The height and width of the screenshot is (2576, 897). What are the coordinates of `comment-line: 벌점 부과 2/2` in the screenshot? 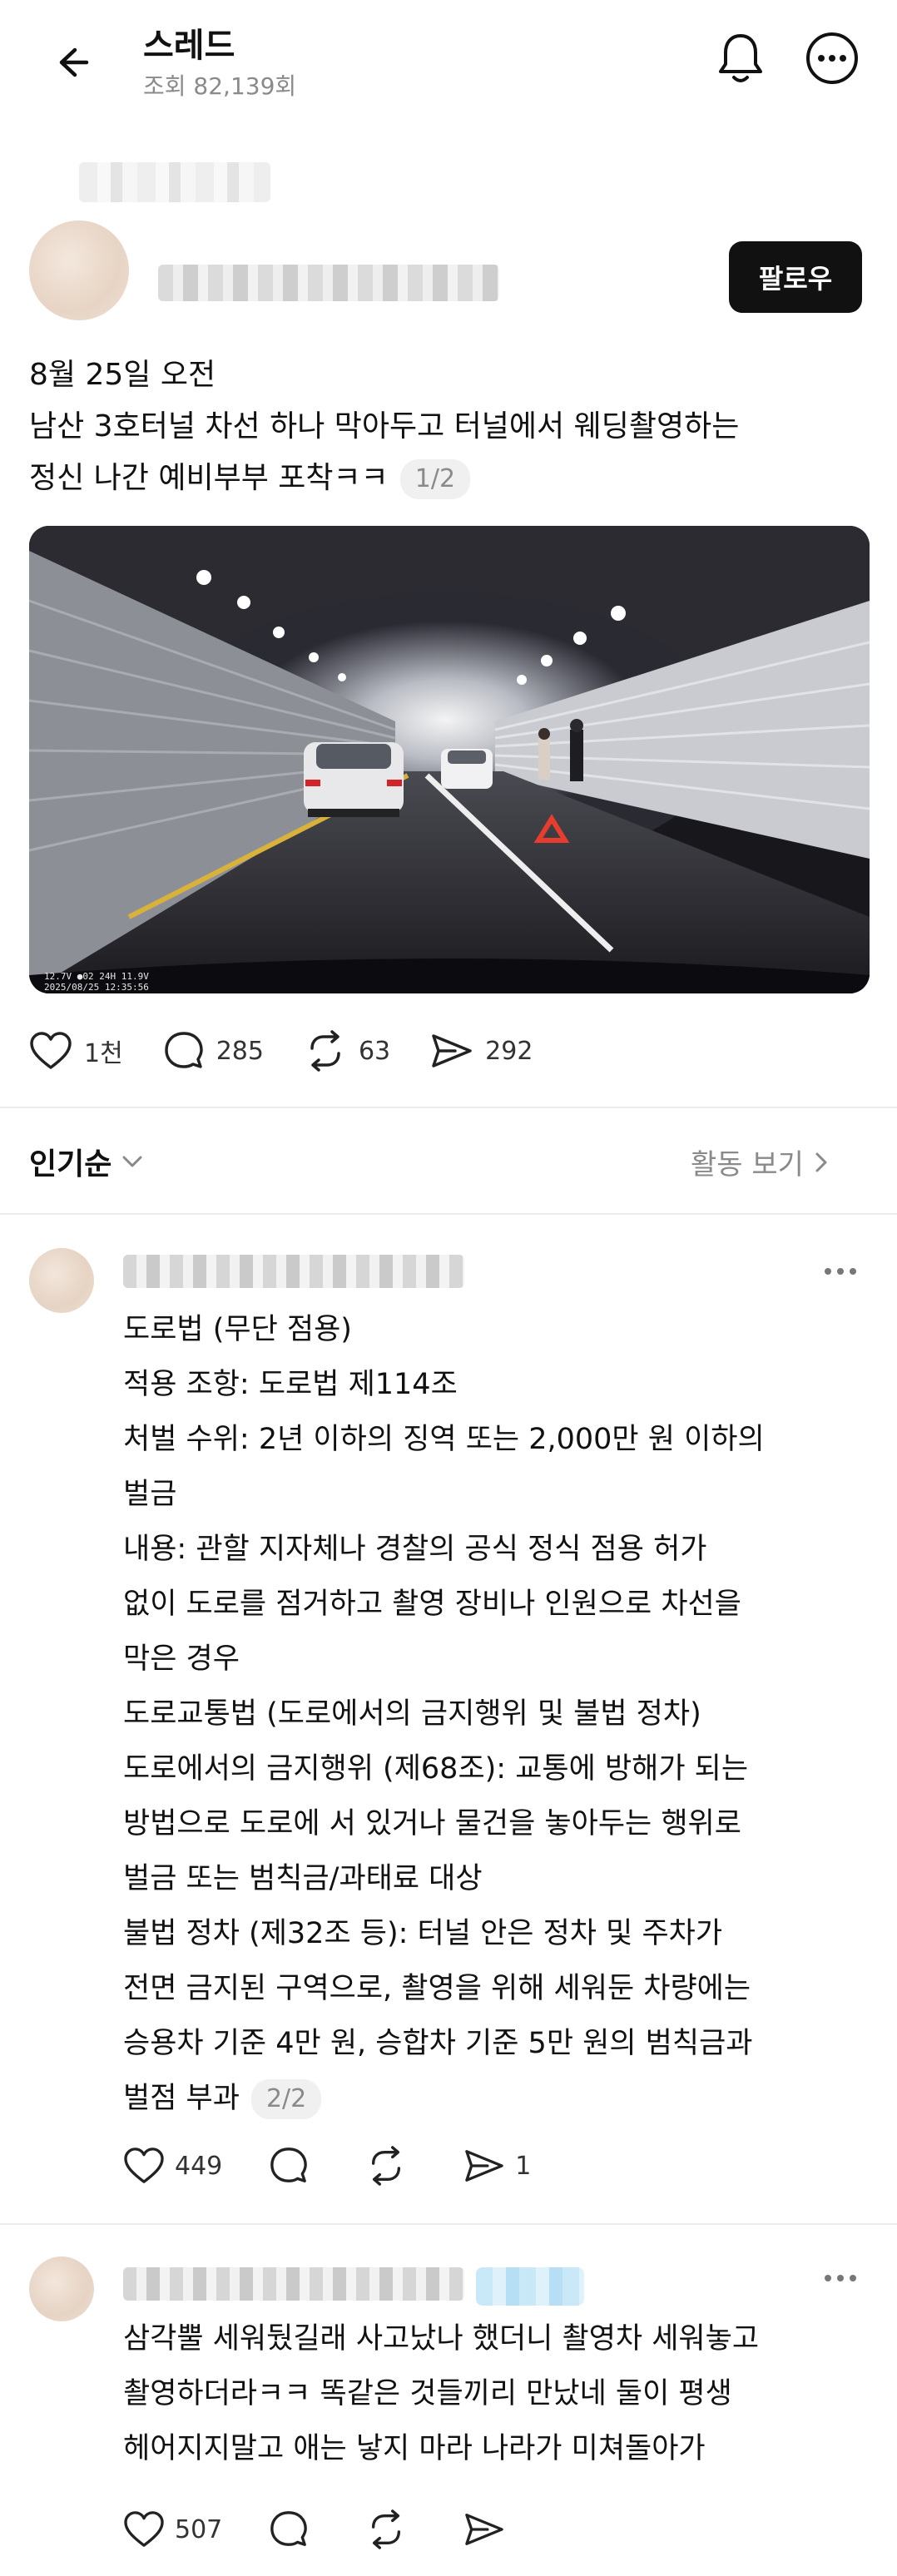 It's located at (497, 2099).